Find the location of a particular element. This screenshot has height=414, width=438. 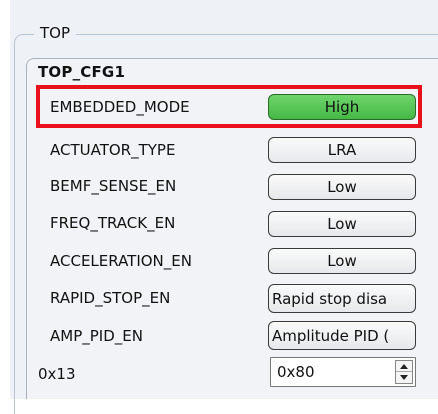

cfg-panel-title: TOP_CFG1 is located at coordinates (82, 72).